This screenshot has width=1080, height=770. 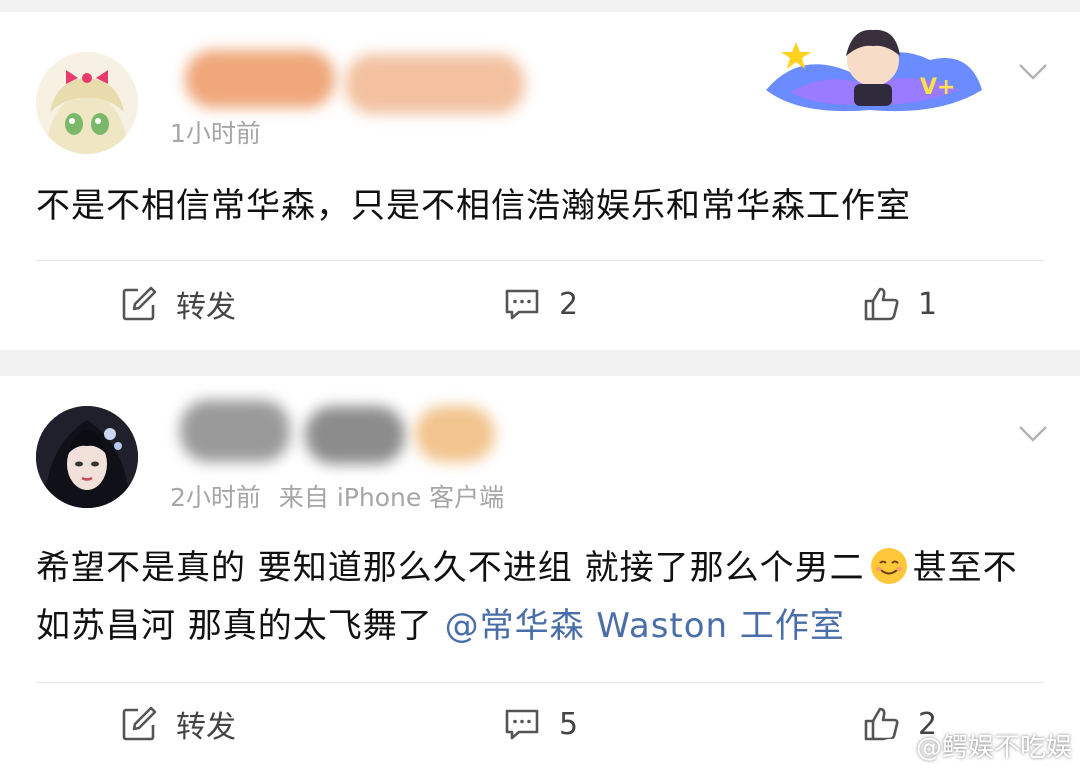 What do you see at coordinates (391, 497) in the screenshot?
I see `post-source: 来自 iPhone 客户端` at bounding box center [391, 497].